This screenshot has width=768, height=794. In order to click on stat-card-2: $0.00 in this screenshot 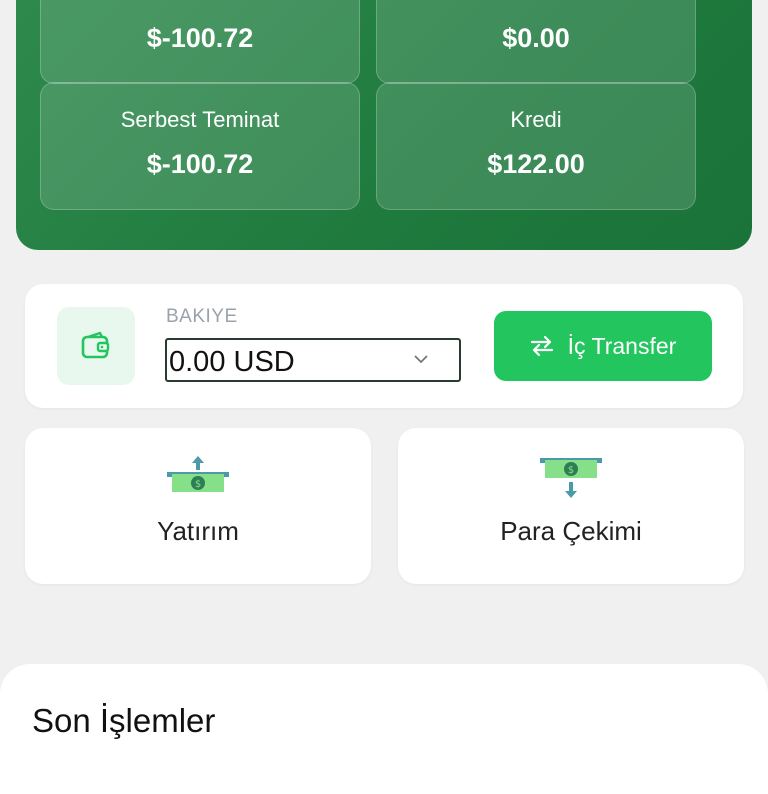, I will do `click(536, 42)`.